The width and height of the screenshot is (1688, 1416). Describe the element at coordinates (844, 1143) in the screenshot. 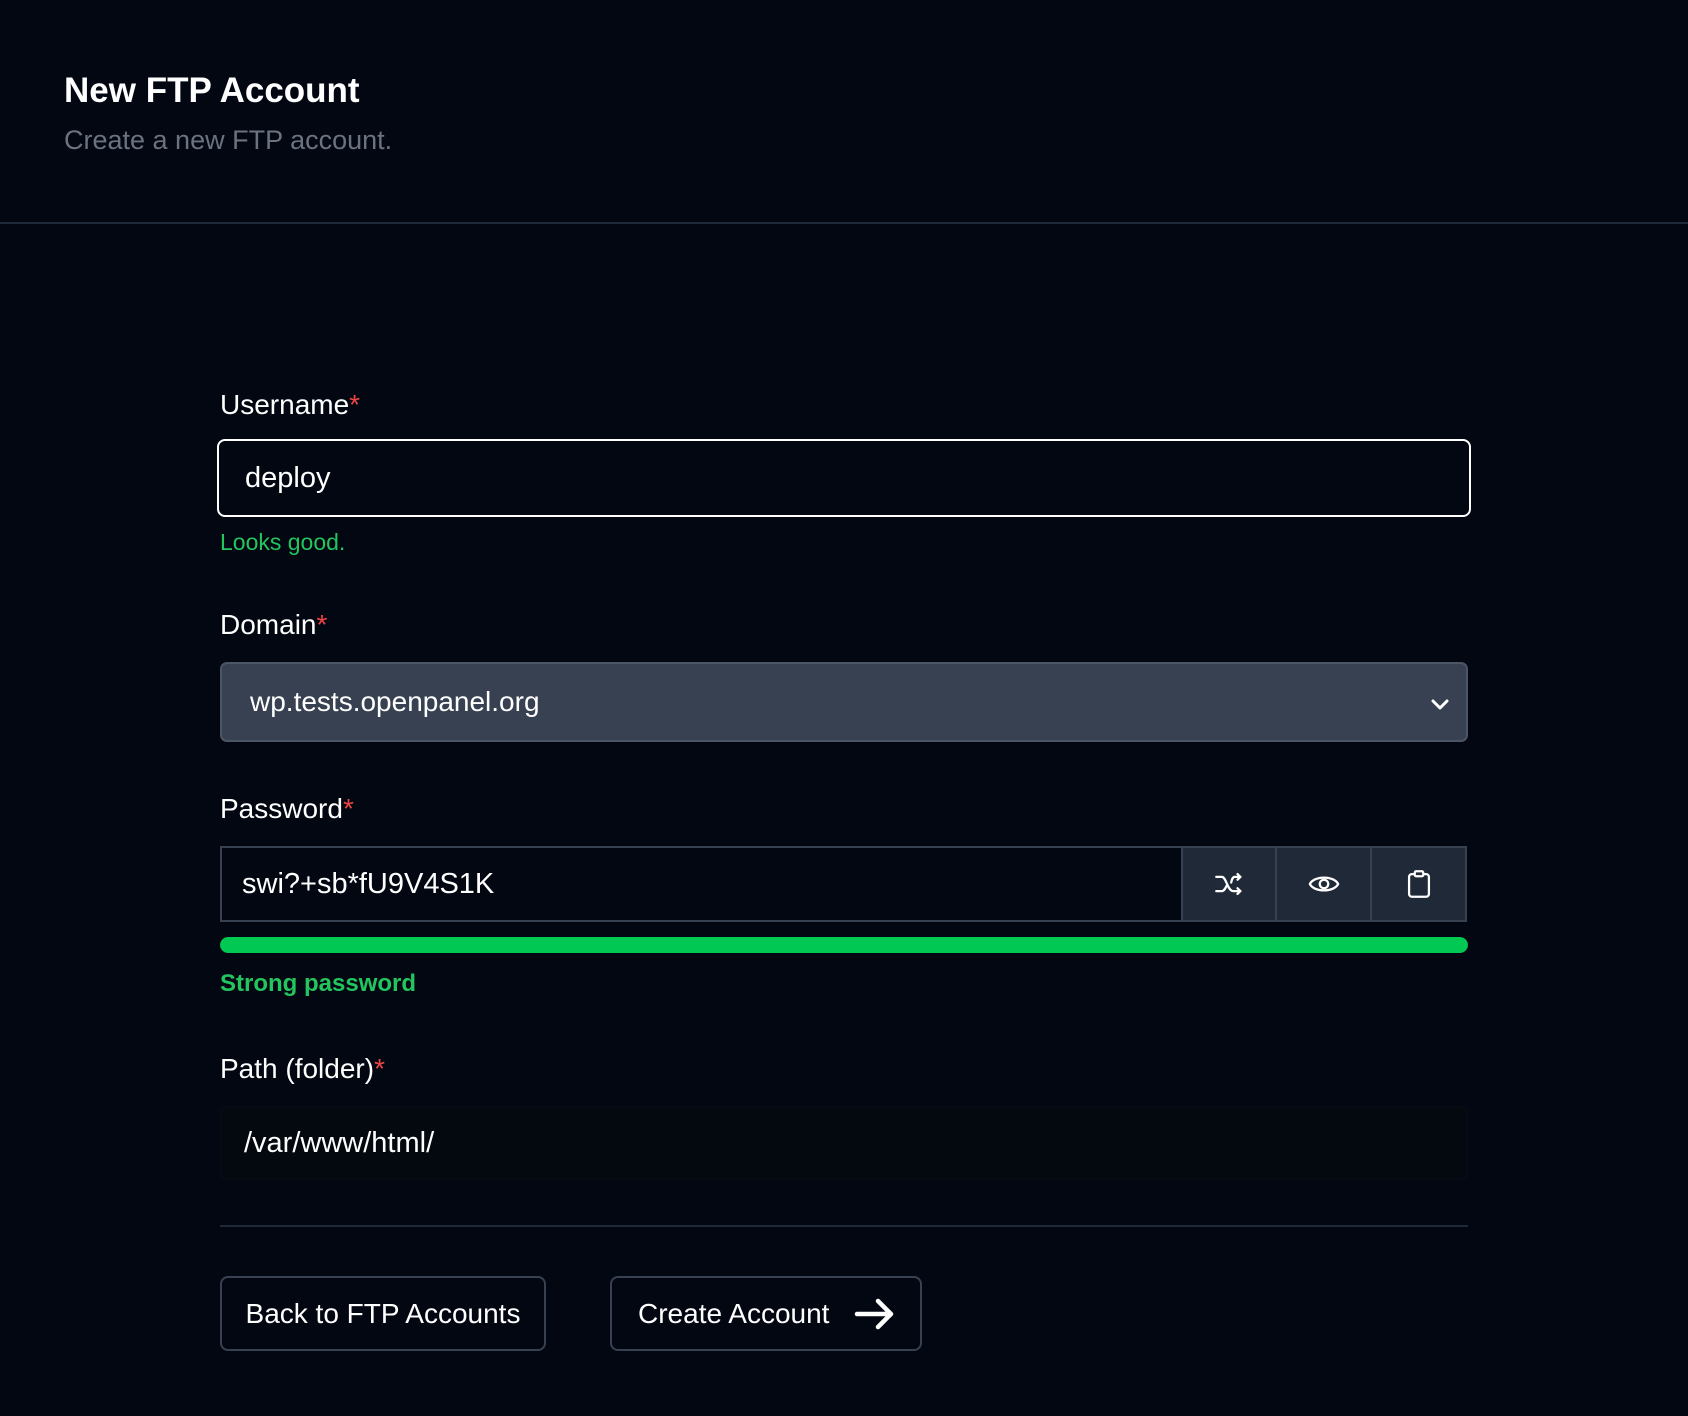

I see `path-input` at that location.